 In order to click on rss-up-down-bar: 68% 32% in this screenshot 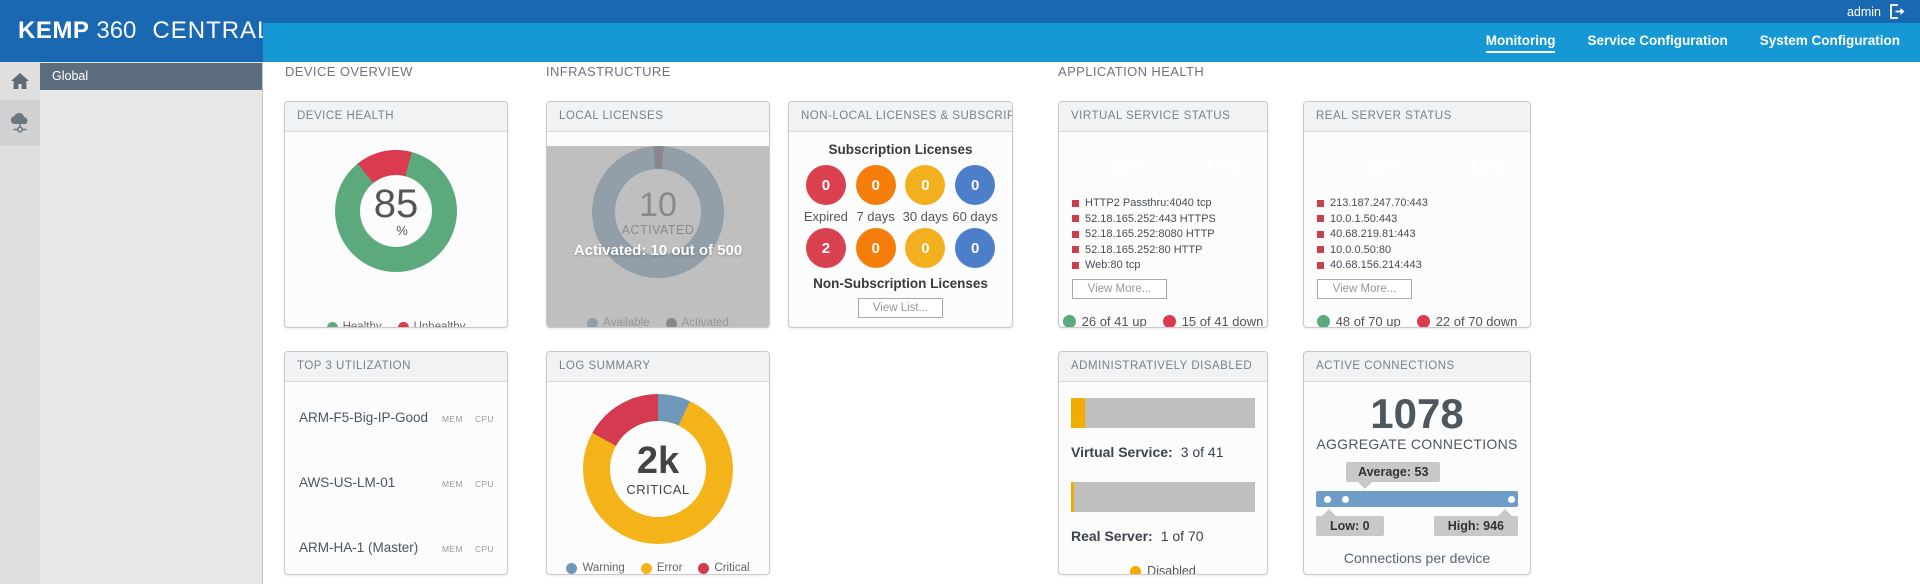, I will do `click(1417, 167)`.